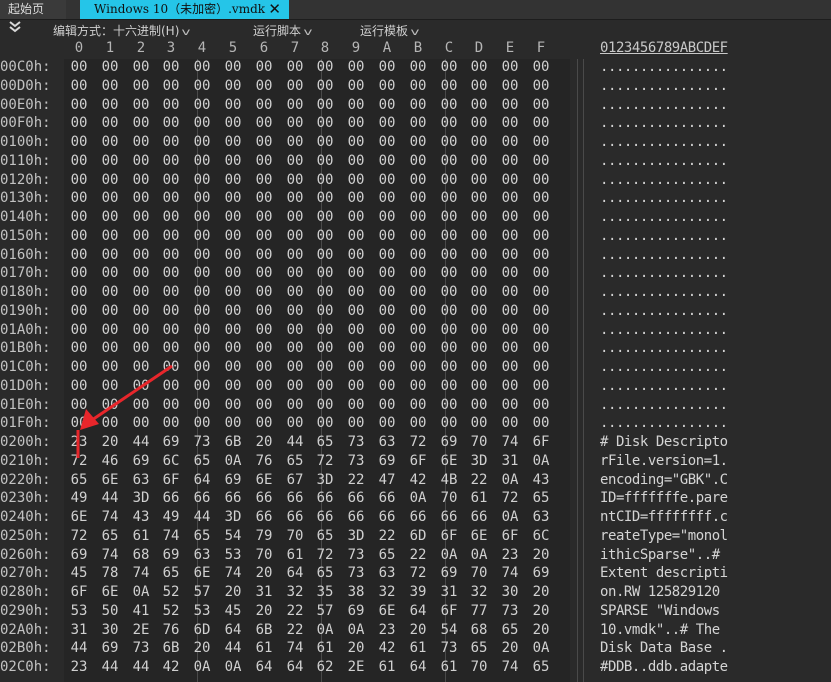 This screenshot has width=831, height=682. I want to click on hex-byte: 73, so click(202, 442).